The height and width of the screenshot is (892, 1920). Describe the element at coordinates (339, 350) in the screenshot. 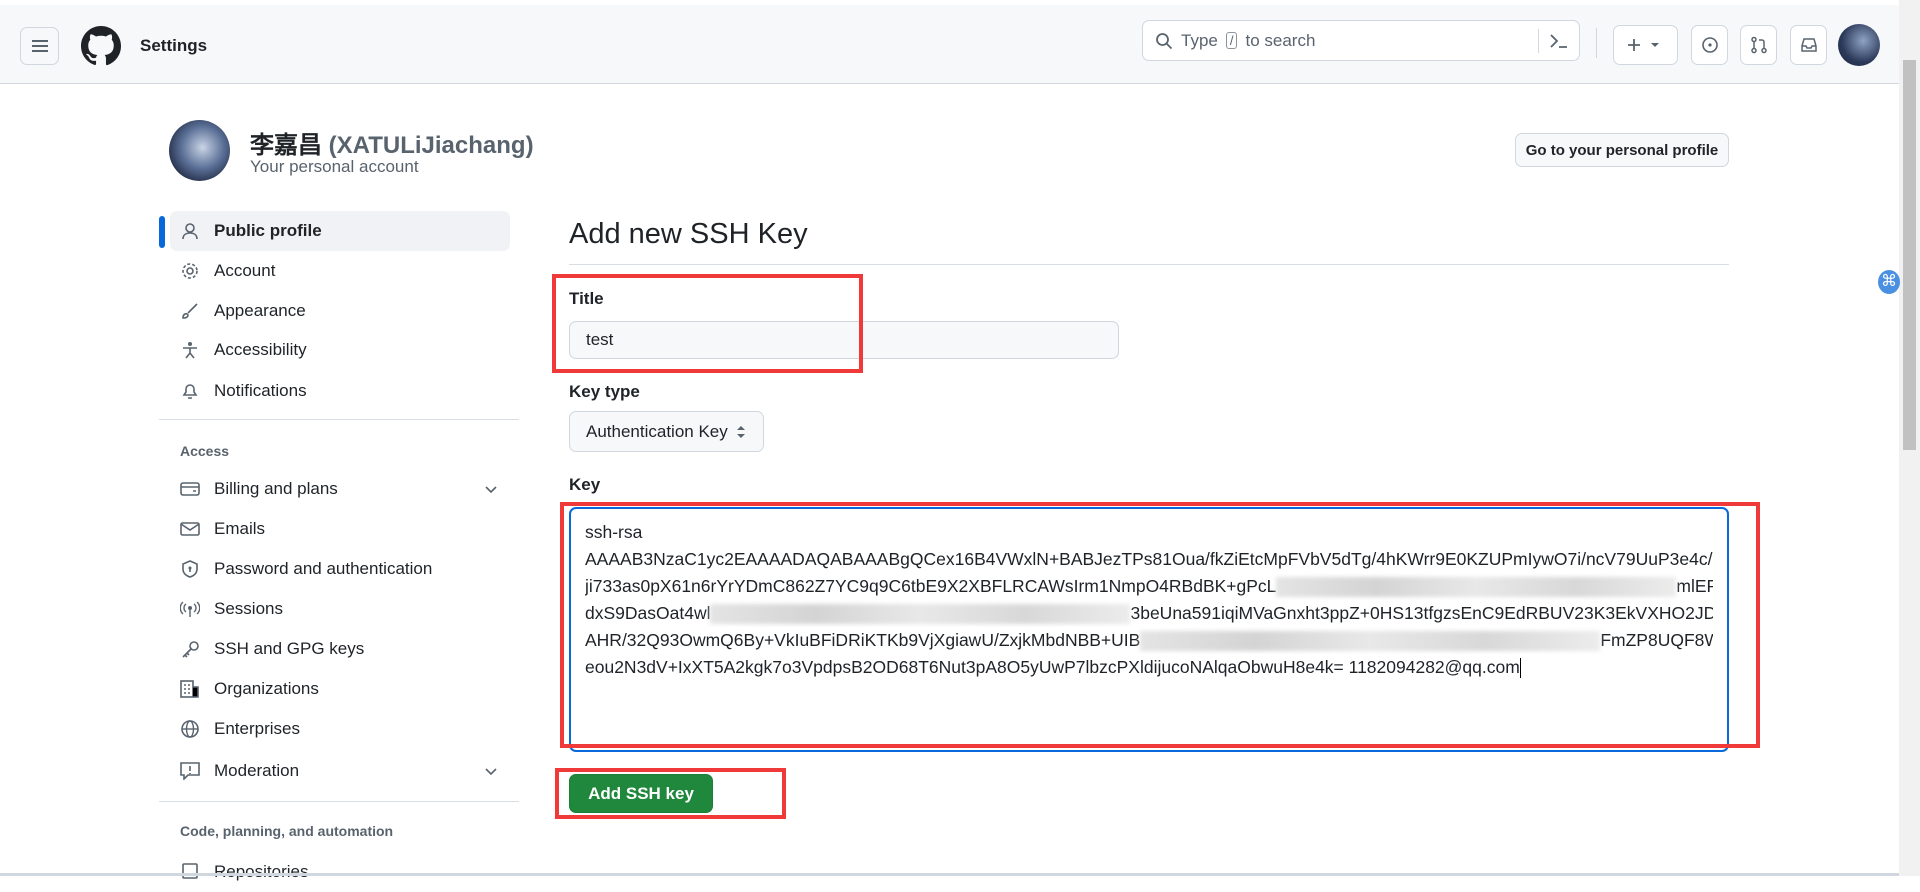

I see `sidebar-item-accessibility: Accessibility` at that location.